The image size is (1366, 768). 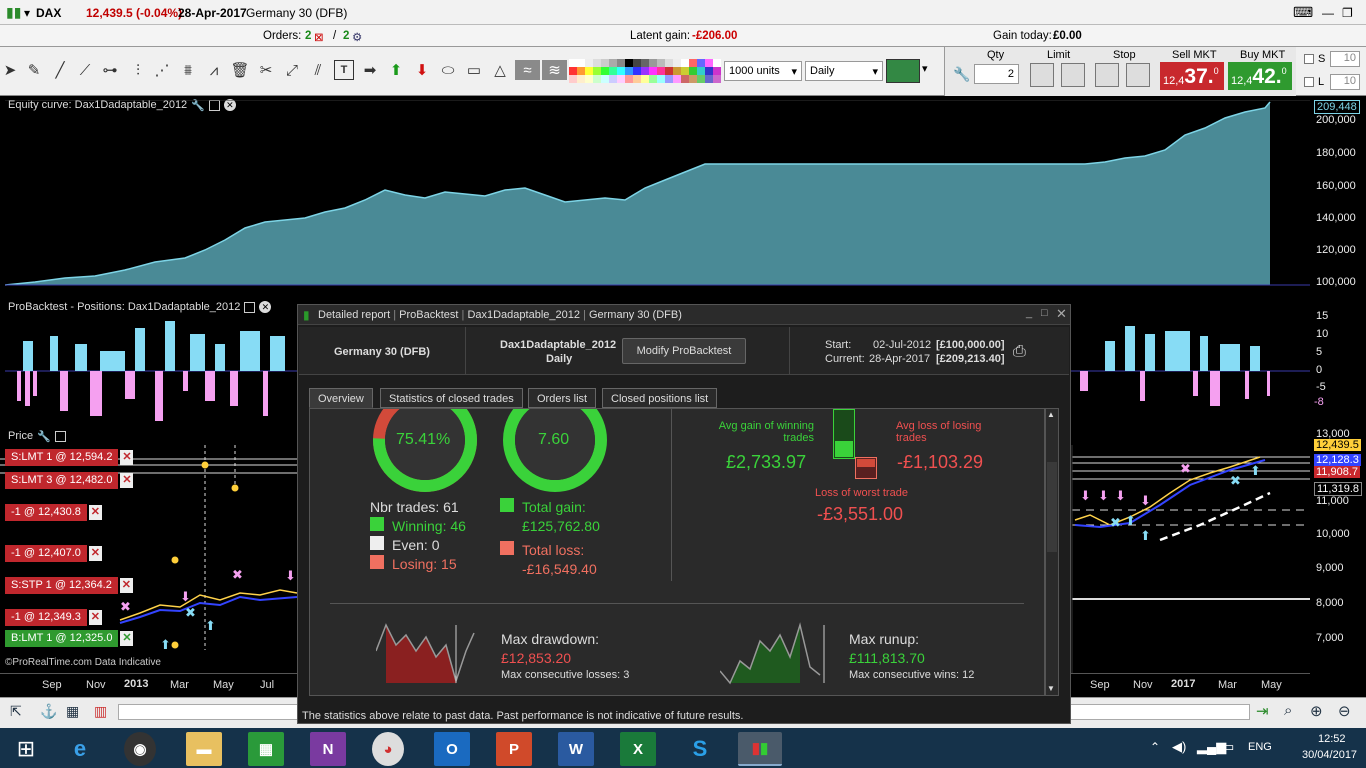 What do you see at coordinates (1051, 414) in the screenshot?
I see `scroll-up-icon: ▲` at bounding box center [1051, 414].